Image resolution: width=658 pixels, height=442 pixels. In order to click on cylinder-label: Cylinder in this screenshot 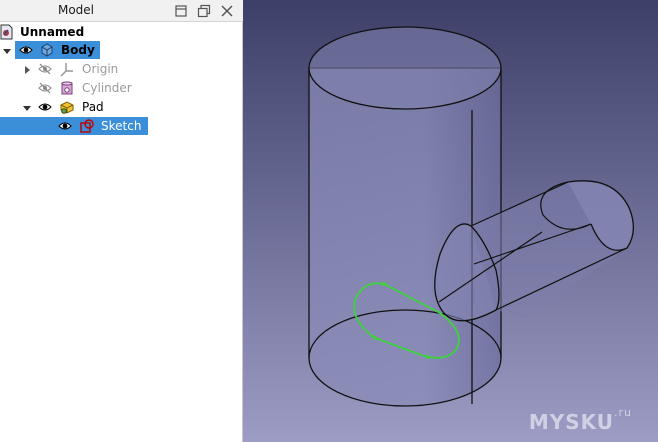, I will do `click(107, 88)`.